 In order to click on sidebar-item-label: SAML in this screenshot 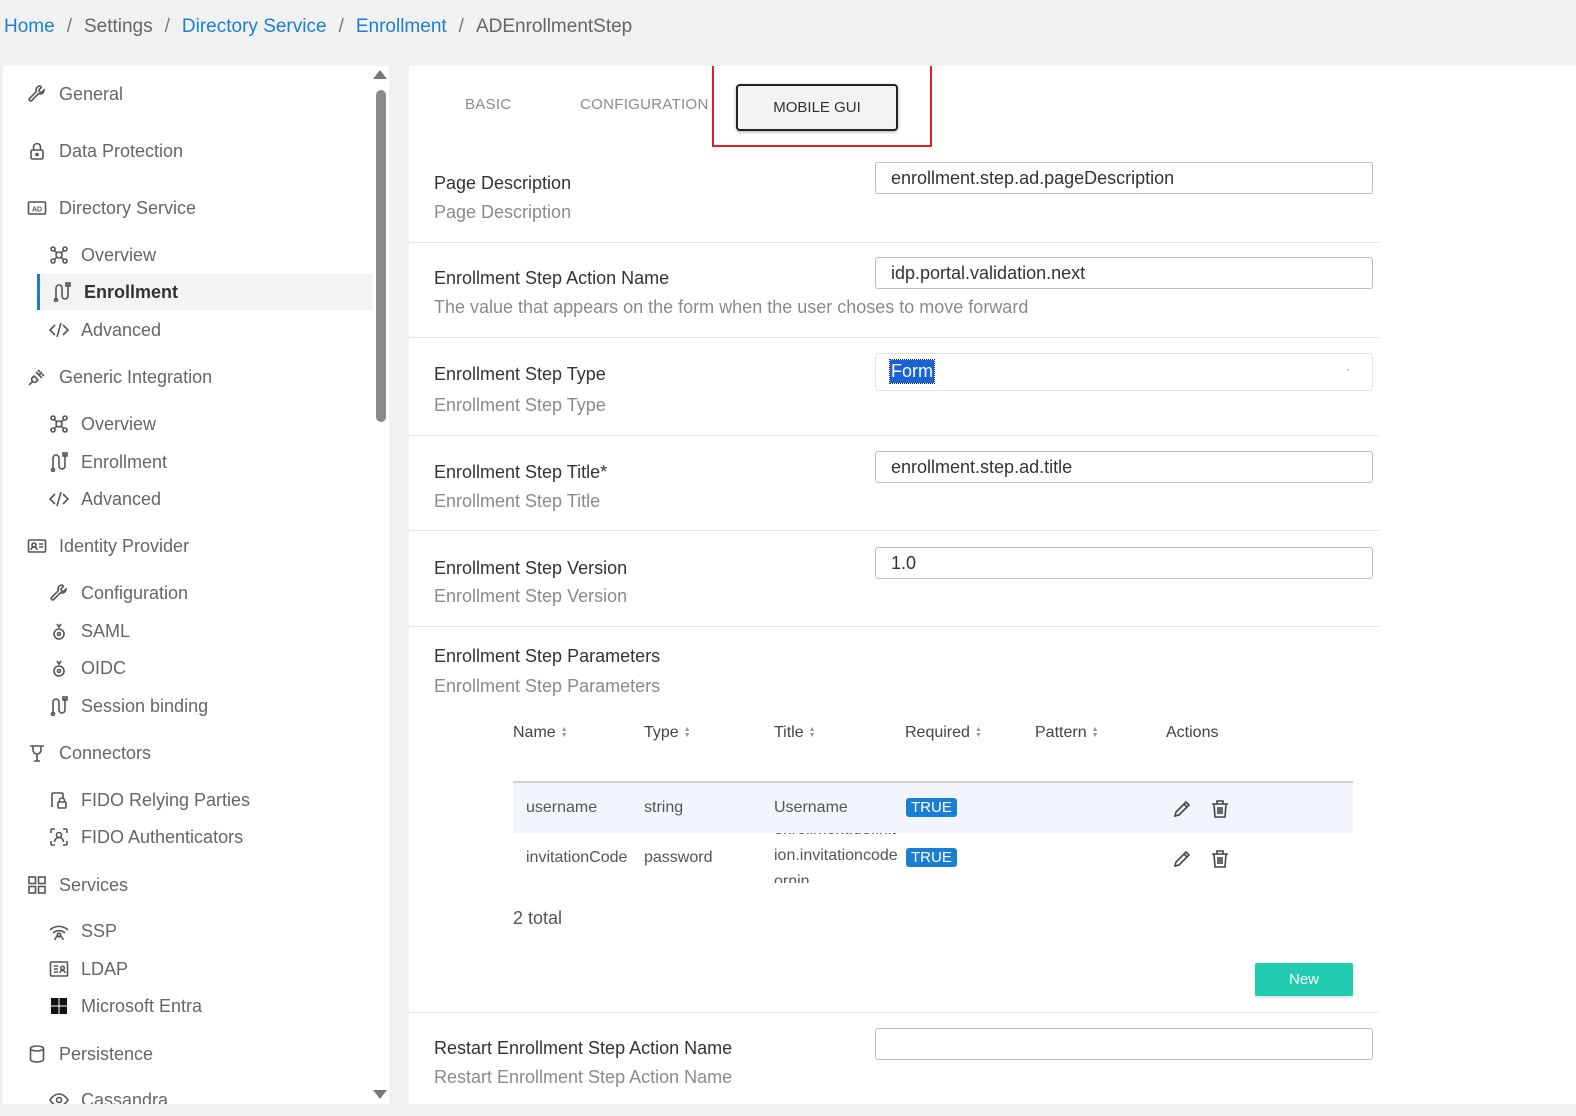, I will do `click(106, 630)`.